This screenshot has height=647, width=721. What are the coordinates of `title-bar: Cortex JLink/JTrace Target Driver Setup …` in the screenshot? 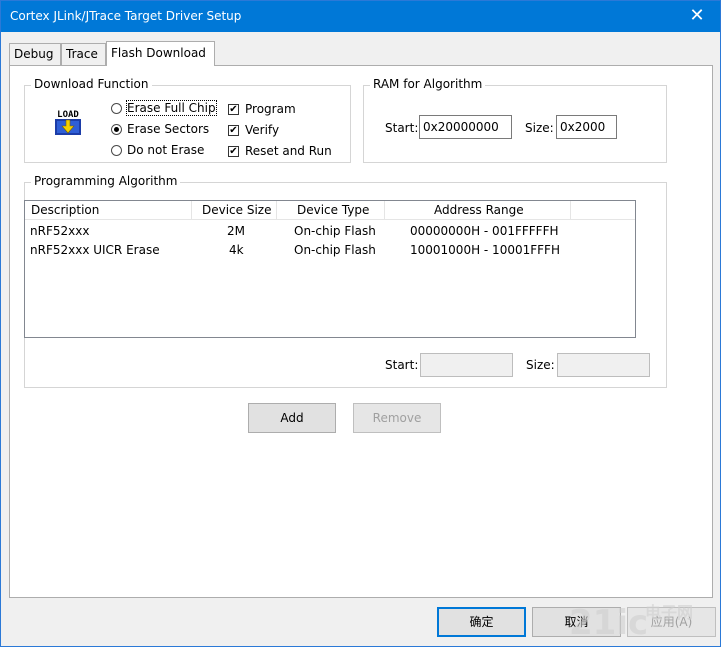 It's located at (360, 16).